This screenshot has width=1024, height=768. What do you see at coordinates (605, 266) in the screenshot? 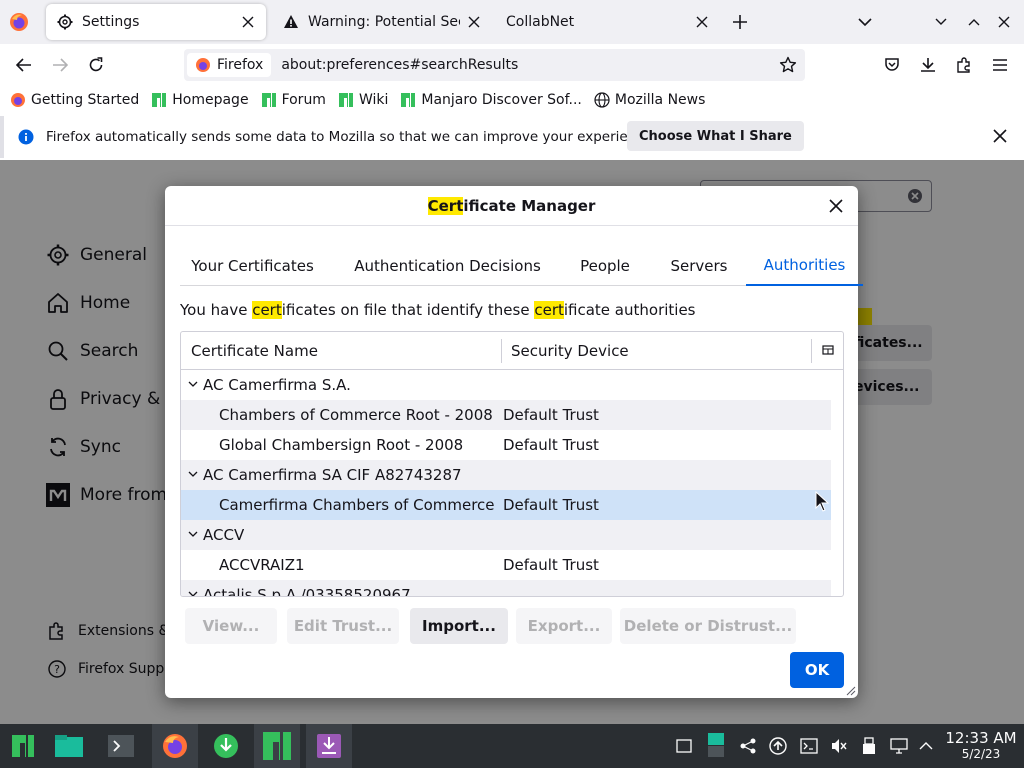
I see `tab-people: People` at bounding box center [605, 266].